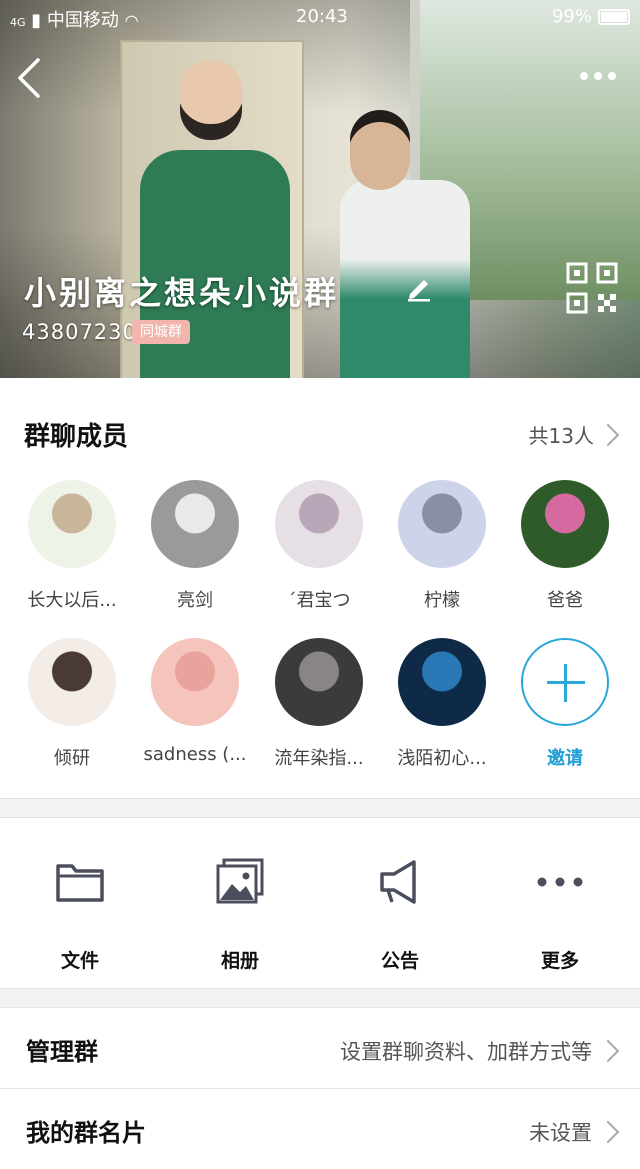 The height and width of the screenshot is (1169, 640). What do you see at coordinates (80, 882) in the screenshot?
I see `folder-icon` at bounding box center [80, 882].